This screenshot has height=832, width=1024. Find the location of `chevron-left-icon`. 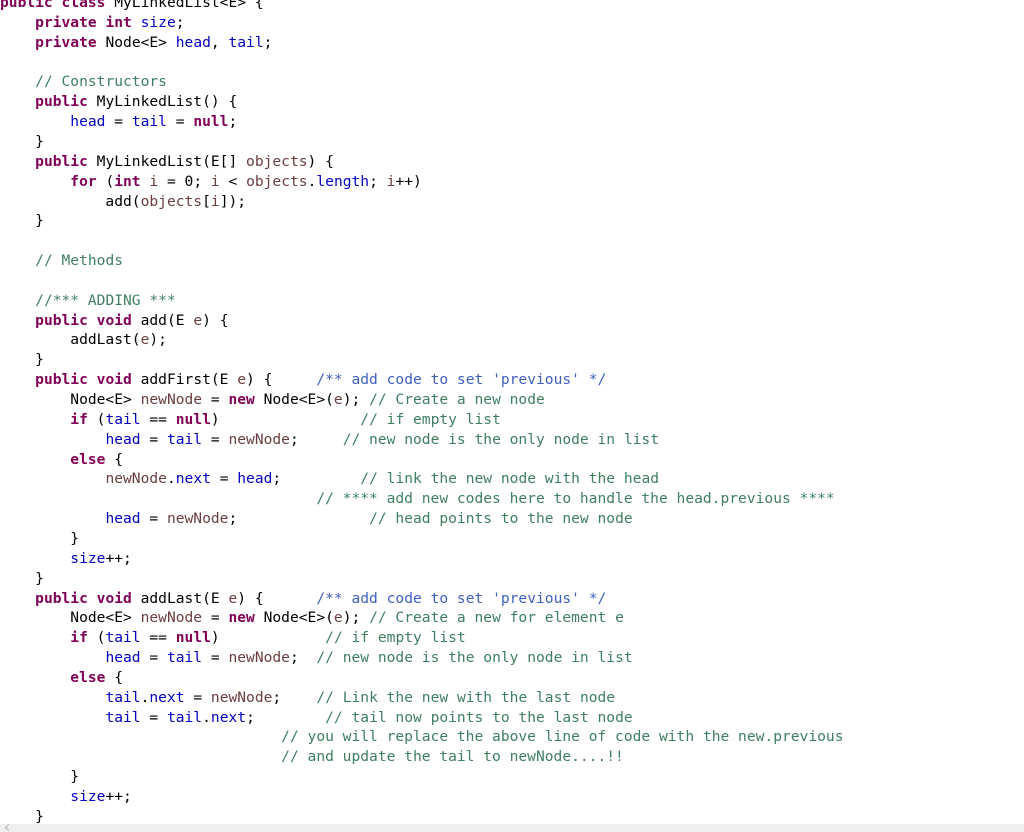

chevron-left-icon is located at coordinates (8, 827).